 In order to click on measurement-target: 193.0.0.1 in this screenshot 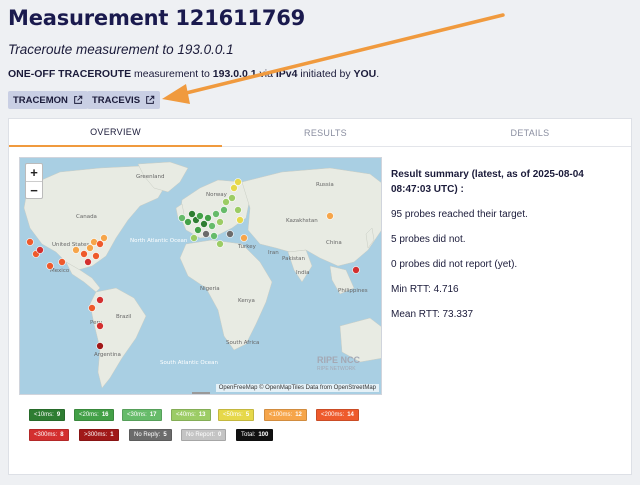, I will do `click(234, 74)`.